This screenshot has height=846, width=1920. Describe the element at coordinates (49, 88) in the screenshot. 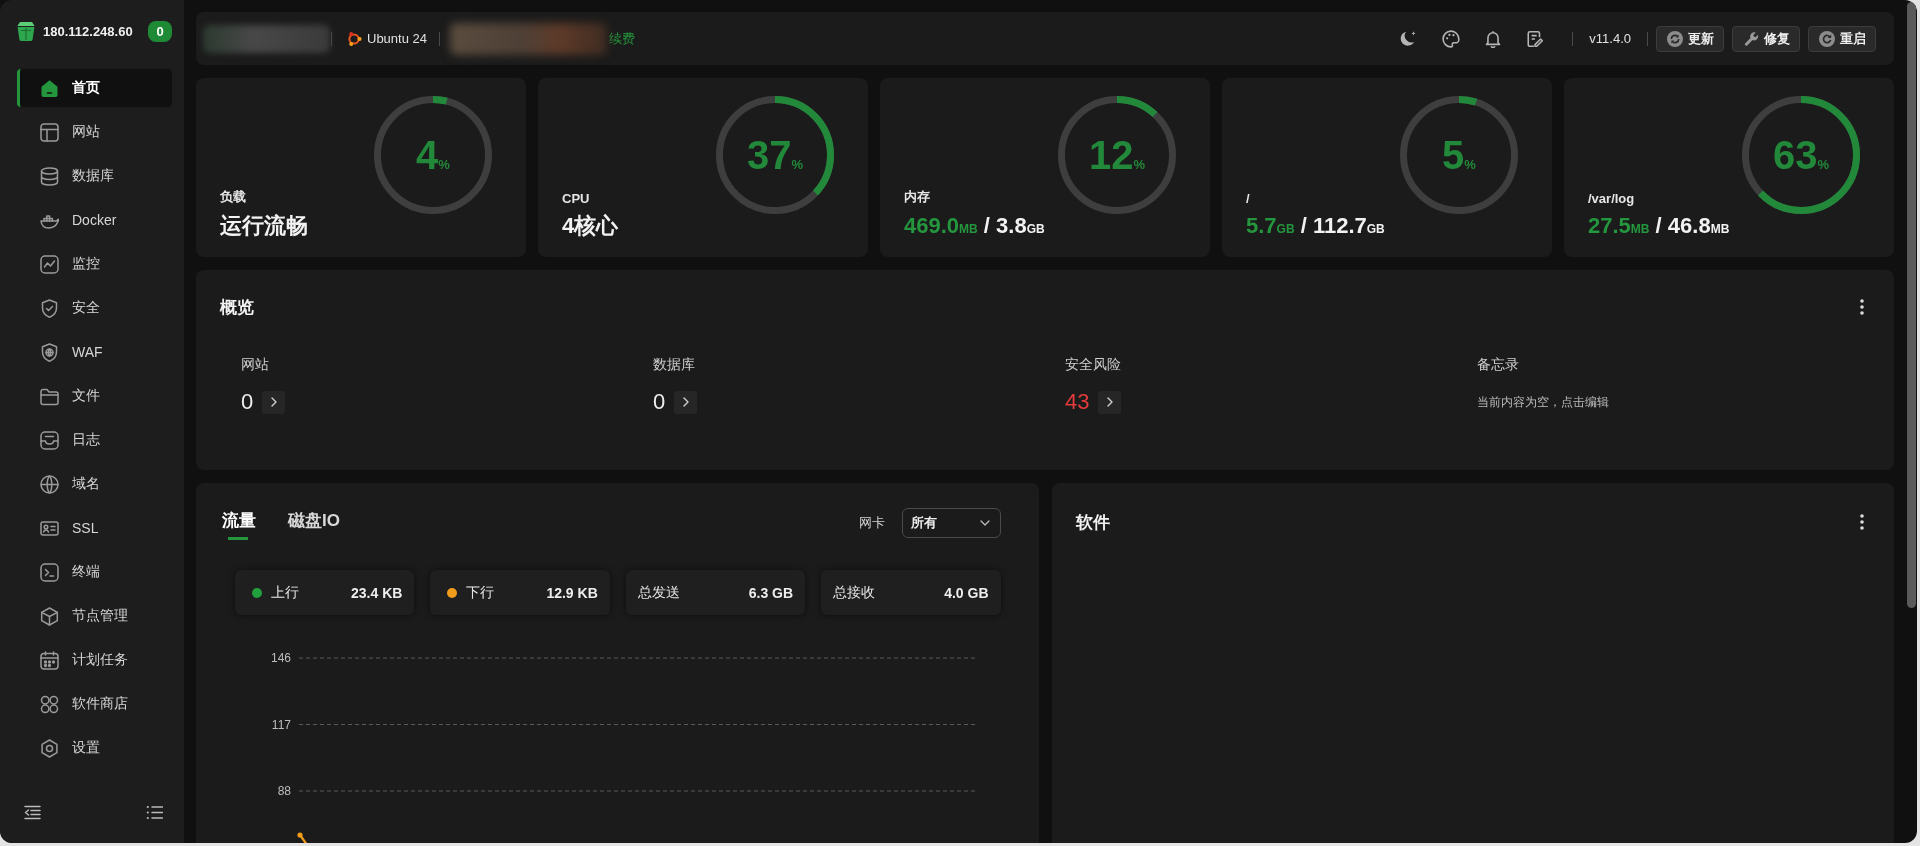

I see `home-icon` at that location.